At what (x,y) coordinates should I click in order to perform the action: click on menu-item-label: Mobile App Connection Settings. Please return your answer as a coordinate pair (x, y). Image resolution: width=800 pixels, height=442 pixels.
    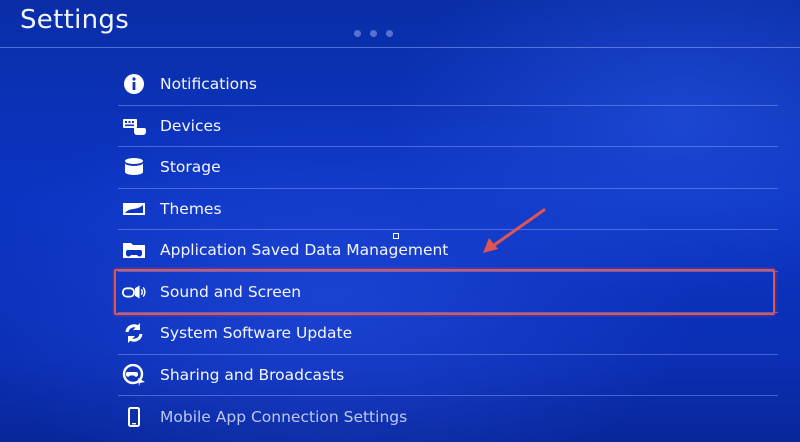
    Looking at the image, I should click on (284, 416).